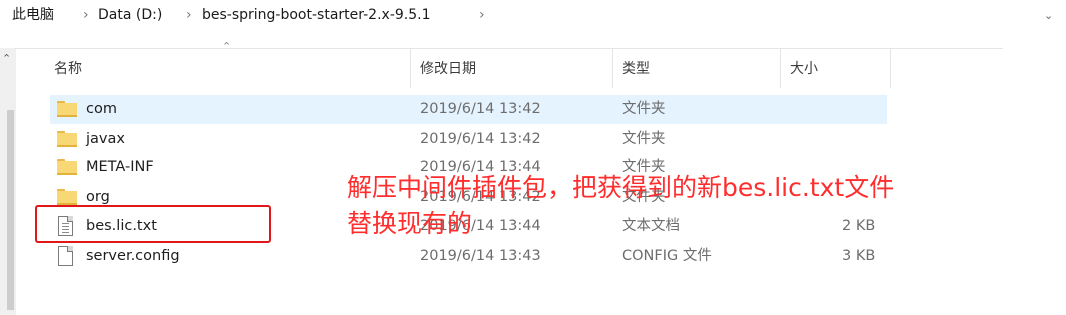 The width and height of the screenshot is (1066, 315). What do you see at coordinates (480, 256) in the screenshot?
I see `file-date: 2019/6/14 13:43` at bounding box center [480, 256].